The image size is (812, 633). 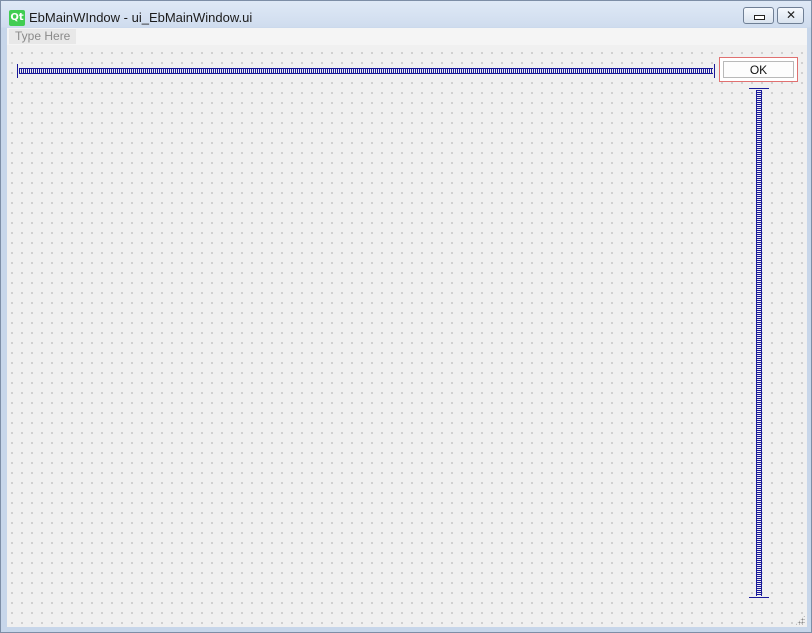 What do you see at coordinates (759, 597) in the screenshot?
I see `spacer-cap-bottom` at bounding box center [759, 597].